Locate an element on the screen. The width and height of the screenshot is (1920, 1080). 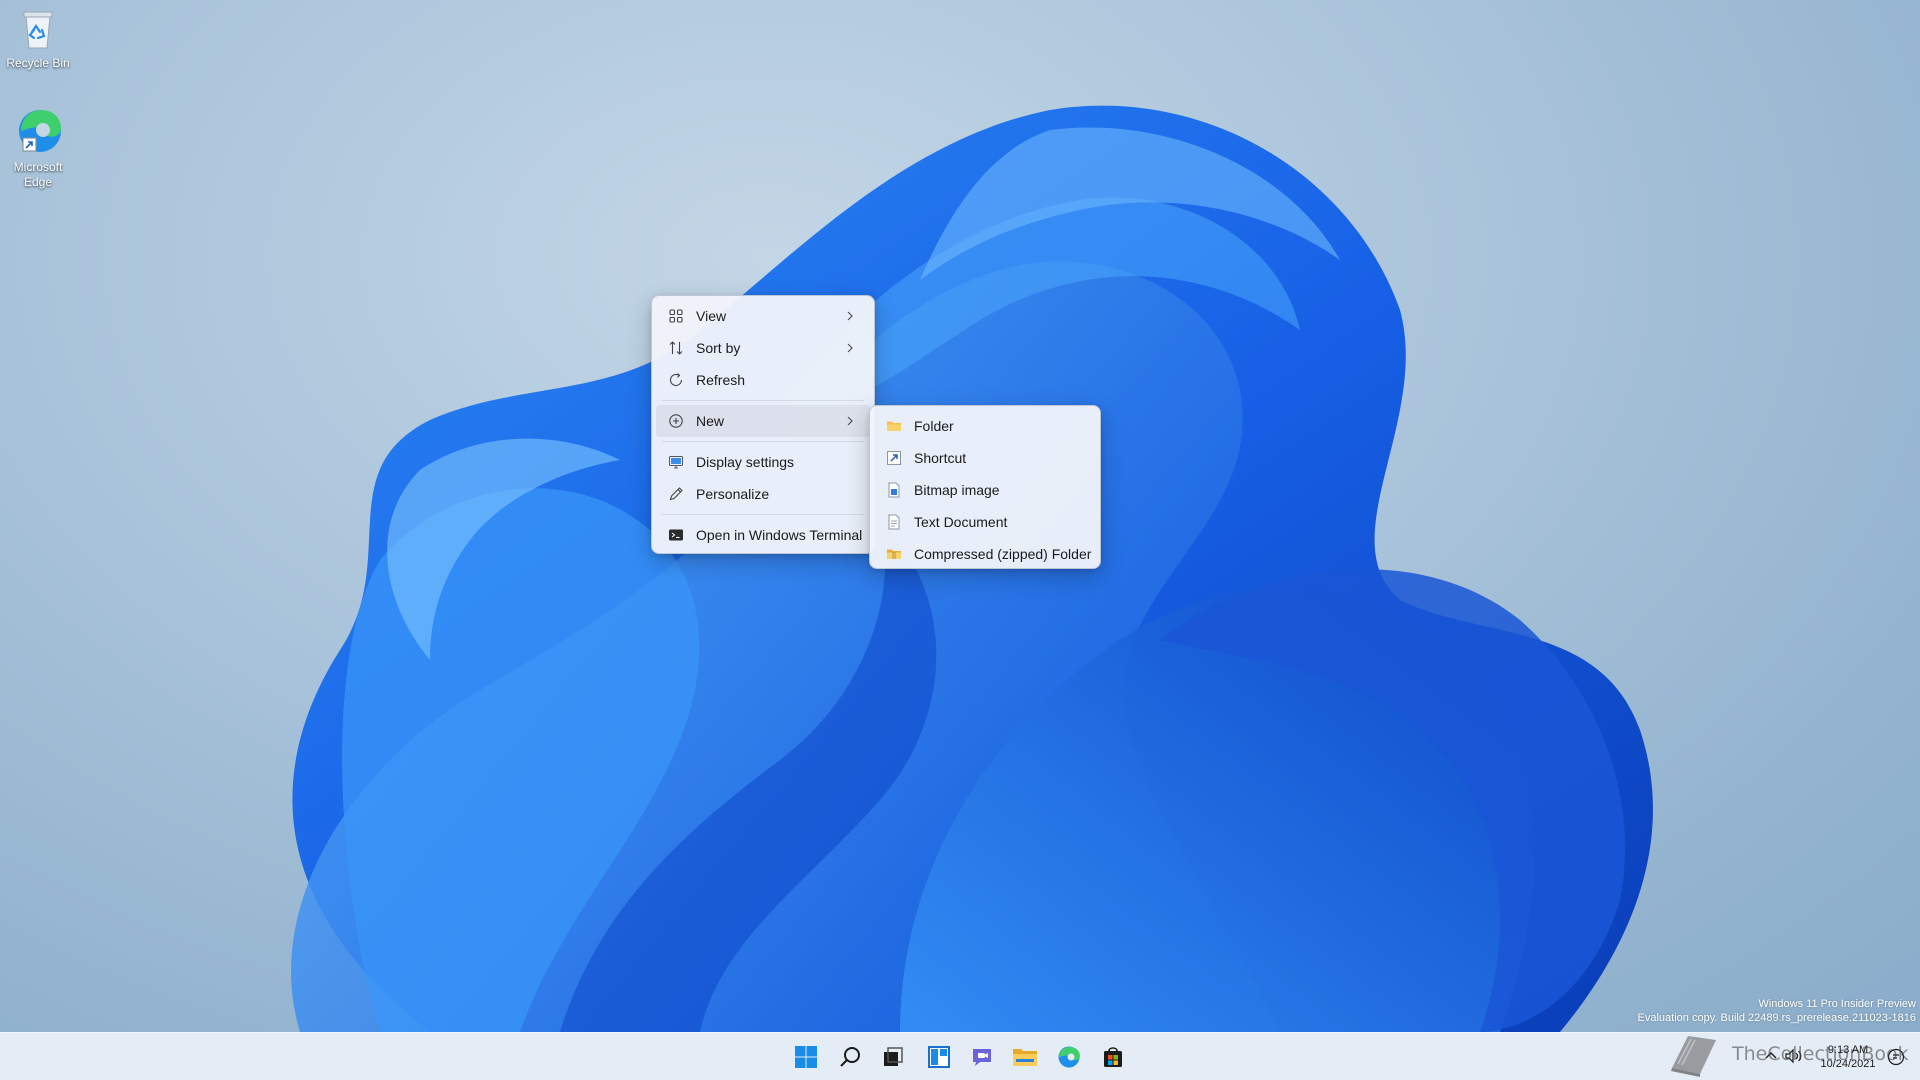
search-icon is located at coordinates (850, 1057).